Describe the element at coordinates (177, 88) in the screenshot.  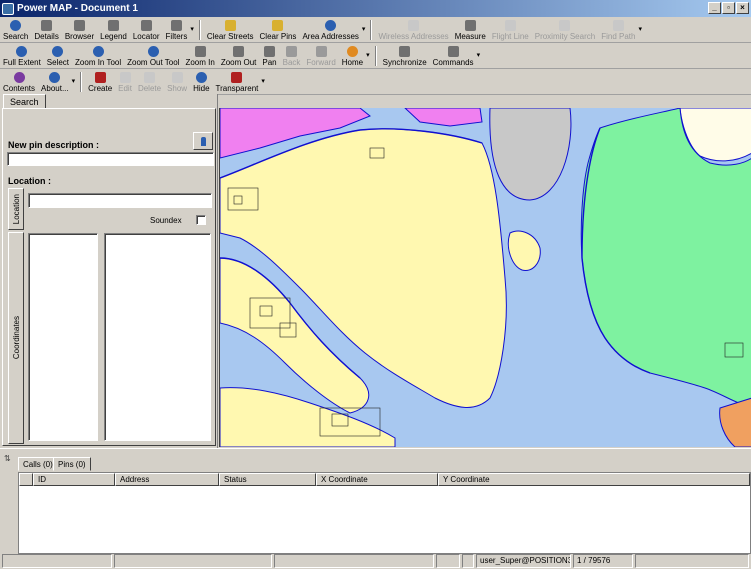
I see `show-label: Show` at that location.